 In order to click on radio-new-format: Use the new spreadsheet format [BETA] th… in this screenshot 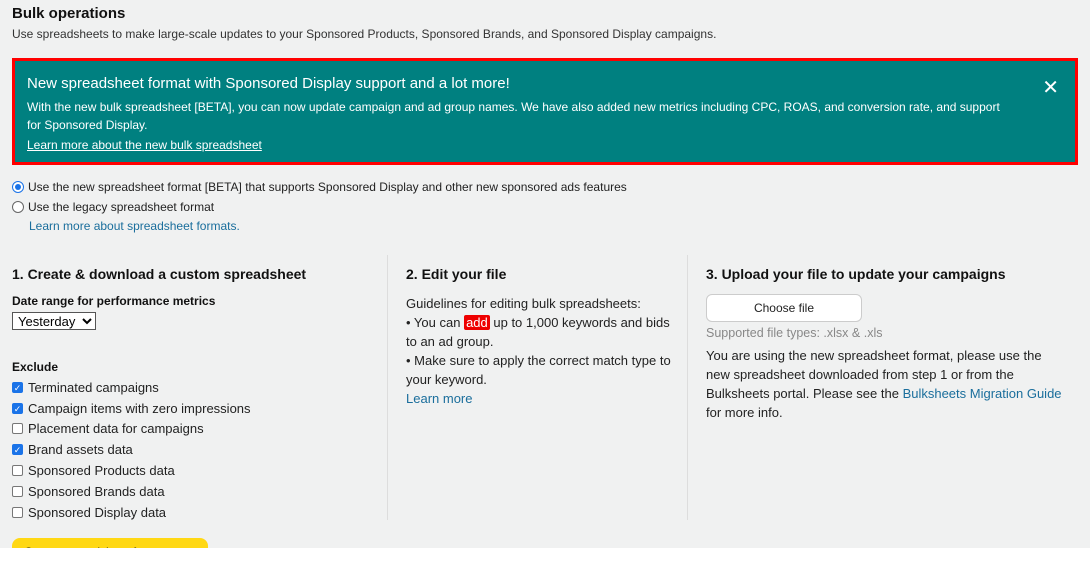, I will do `click(319, 187)`.